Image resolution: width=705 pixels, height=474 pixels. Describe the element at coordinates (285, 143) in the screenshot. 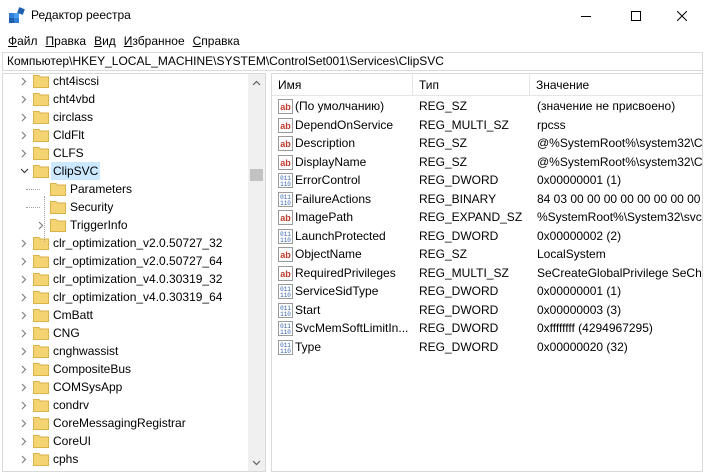

I see `string-value-icon: ab` at that location.